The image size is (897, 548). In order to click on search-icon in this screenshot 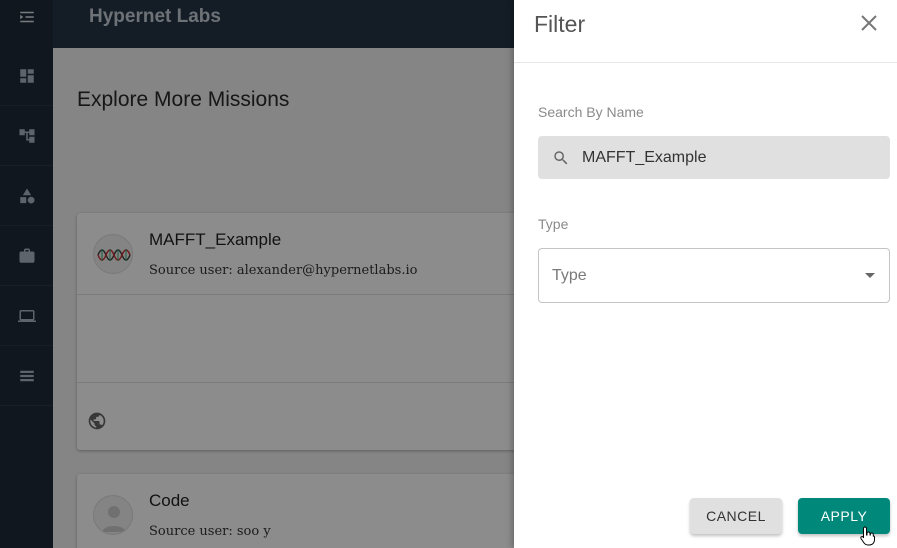, I will do `click(561, 158)`.